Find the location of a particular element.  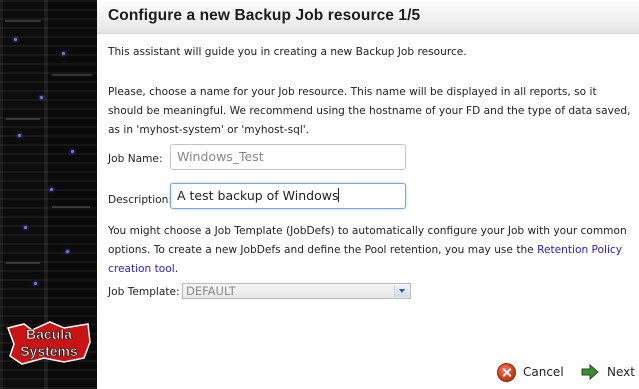

description-input: A test backup of Windows is located at coordinates (288, 196).